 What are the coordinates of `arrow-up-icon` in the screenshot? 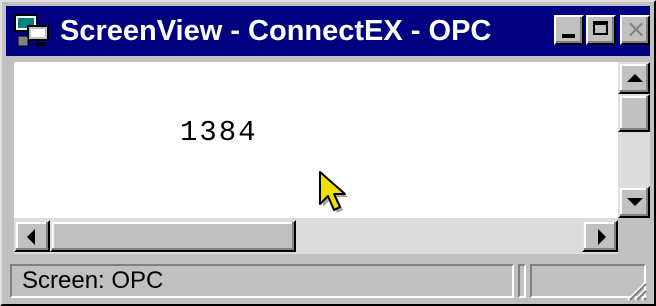 It's located at (635, 78).